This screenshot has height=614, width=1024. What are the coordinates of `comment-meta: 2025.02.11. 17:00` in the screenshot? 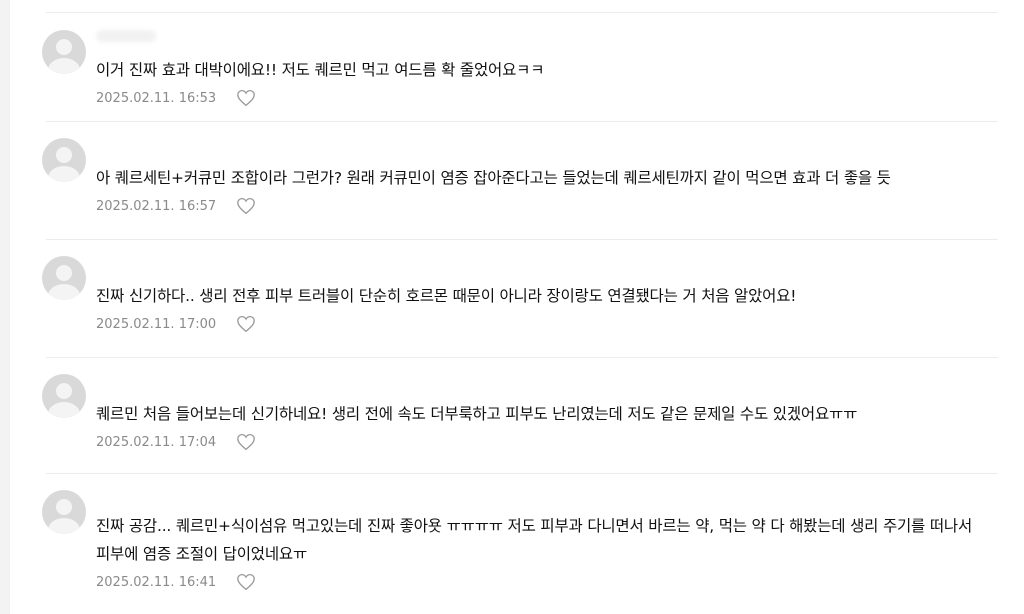 It's located at (176, 324).